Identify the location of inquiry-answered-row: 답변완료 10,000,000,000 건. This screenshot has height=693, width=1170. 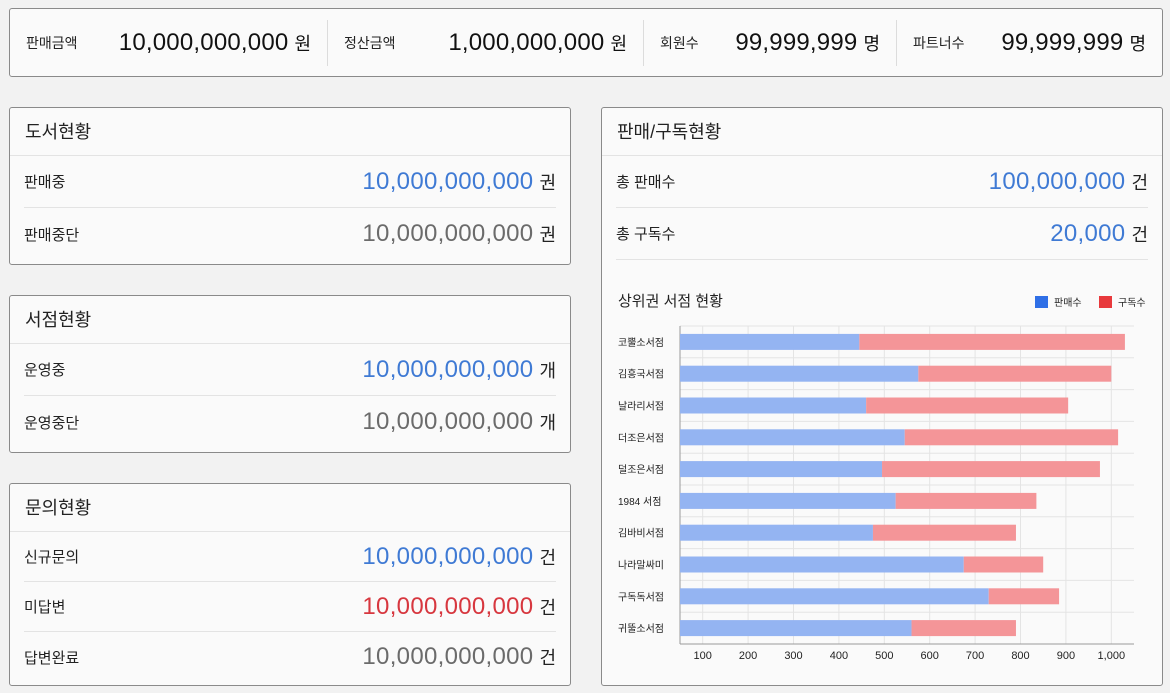
(290, 657).